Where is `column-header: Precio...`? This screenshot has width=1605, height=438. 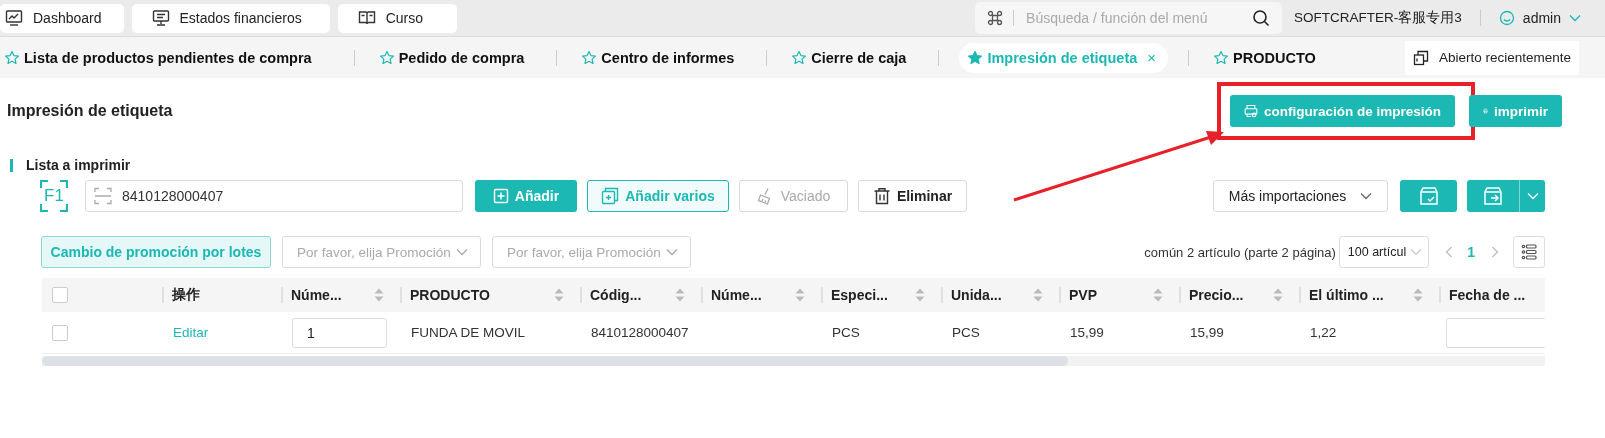
column-header: Precio... is located at coordinates (1216, 295).